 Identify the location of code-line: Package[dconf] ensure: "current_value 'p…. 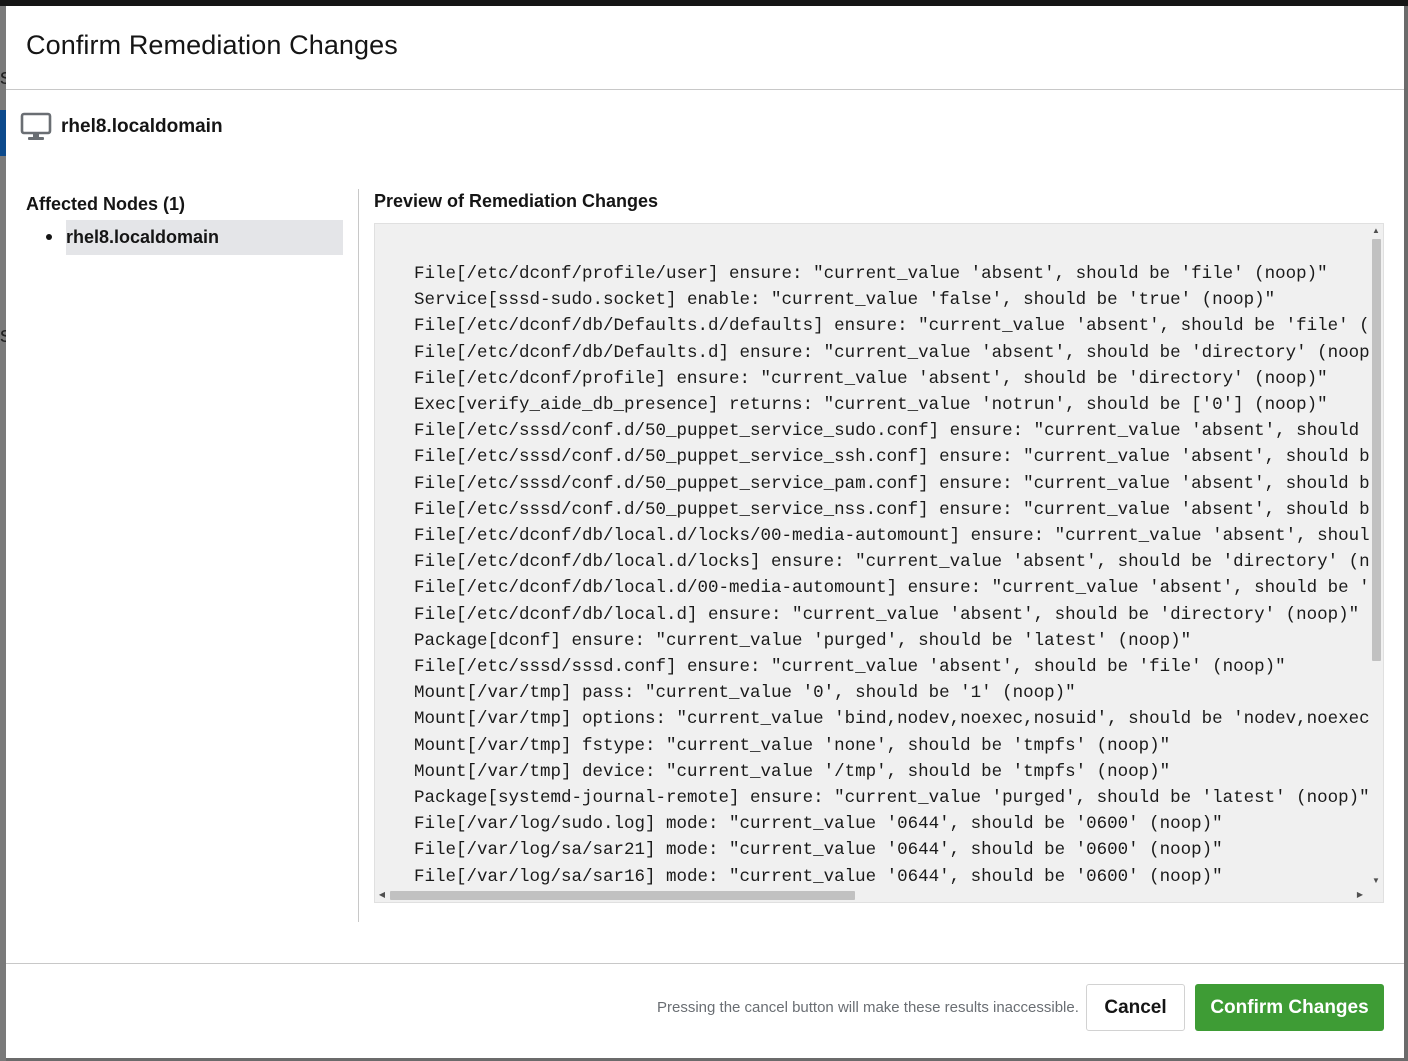
(803, 640).